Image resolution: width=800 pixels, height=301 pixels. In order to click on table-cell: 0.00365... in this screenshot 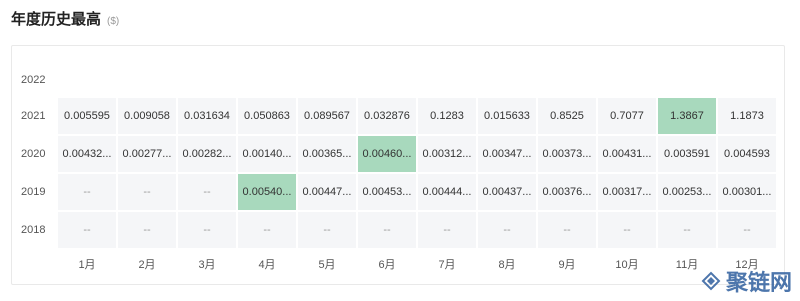, I will do `click(327, 154)`.